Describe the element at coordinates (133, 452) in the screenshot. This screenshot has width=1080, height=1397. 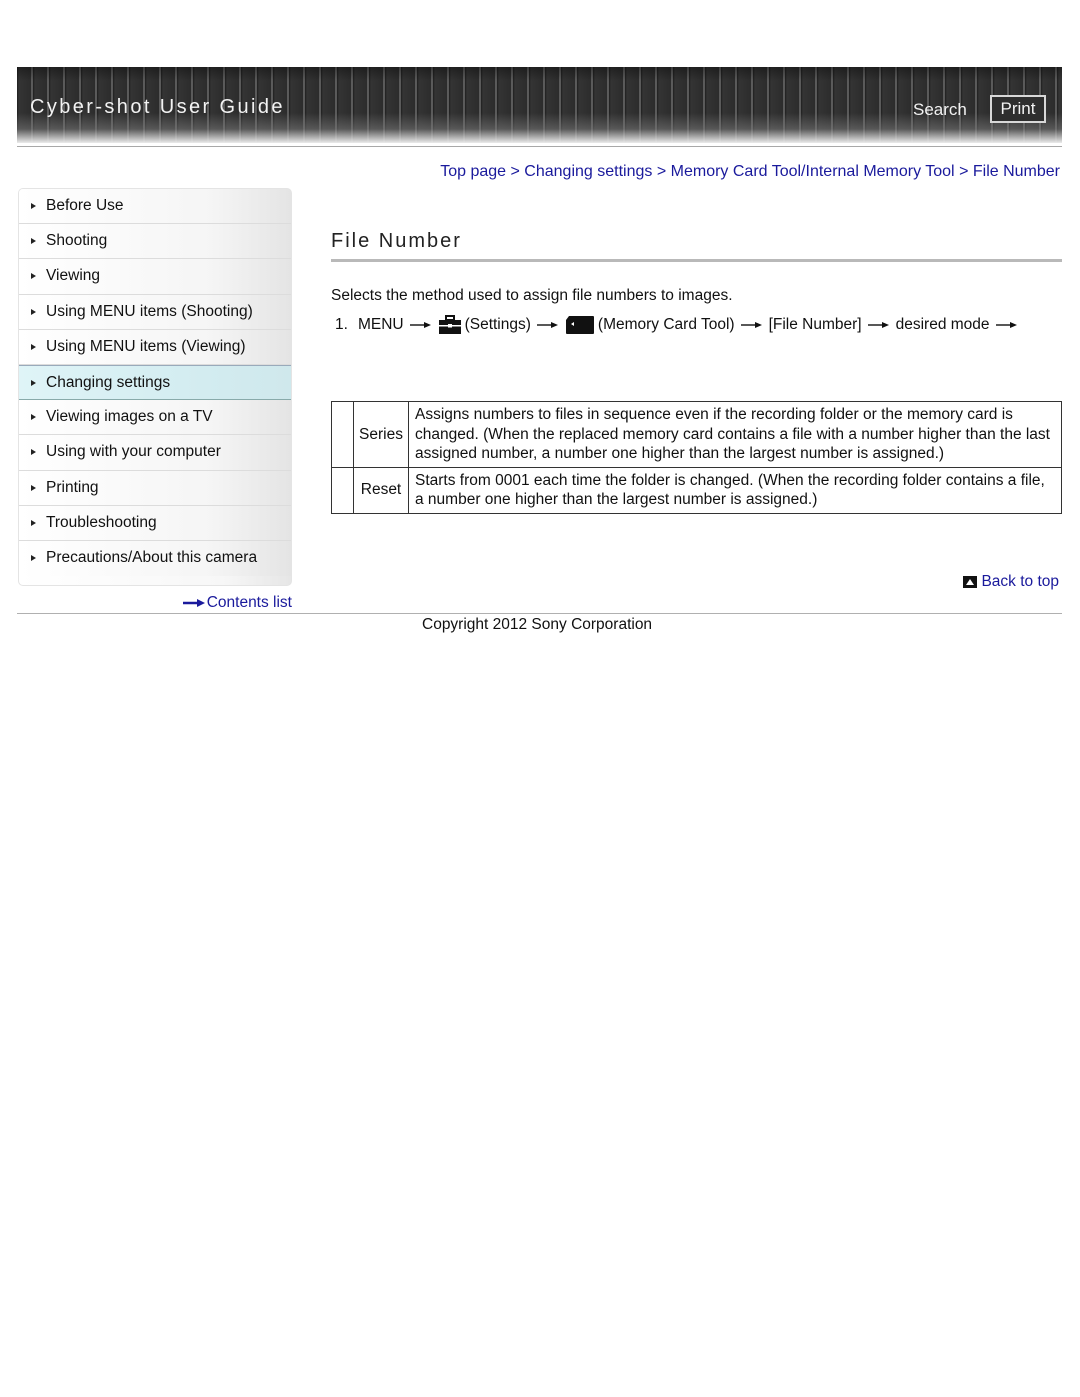
I see `sidebar-item-label: Using with your computer` at that location.